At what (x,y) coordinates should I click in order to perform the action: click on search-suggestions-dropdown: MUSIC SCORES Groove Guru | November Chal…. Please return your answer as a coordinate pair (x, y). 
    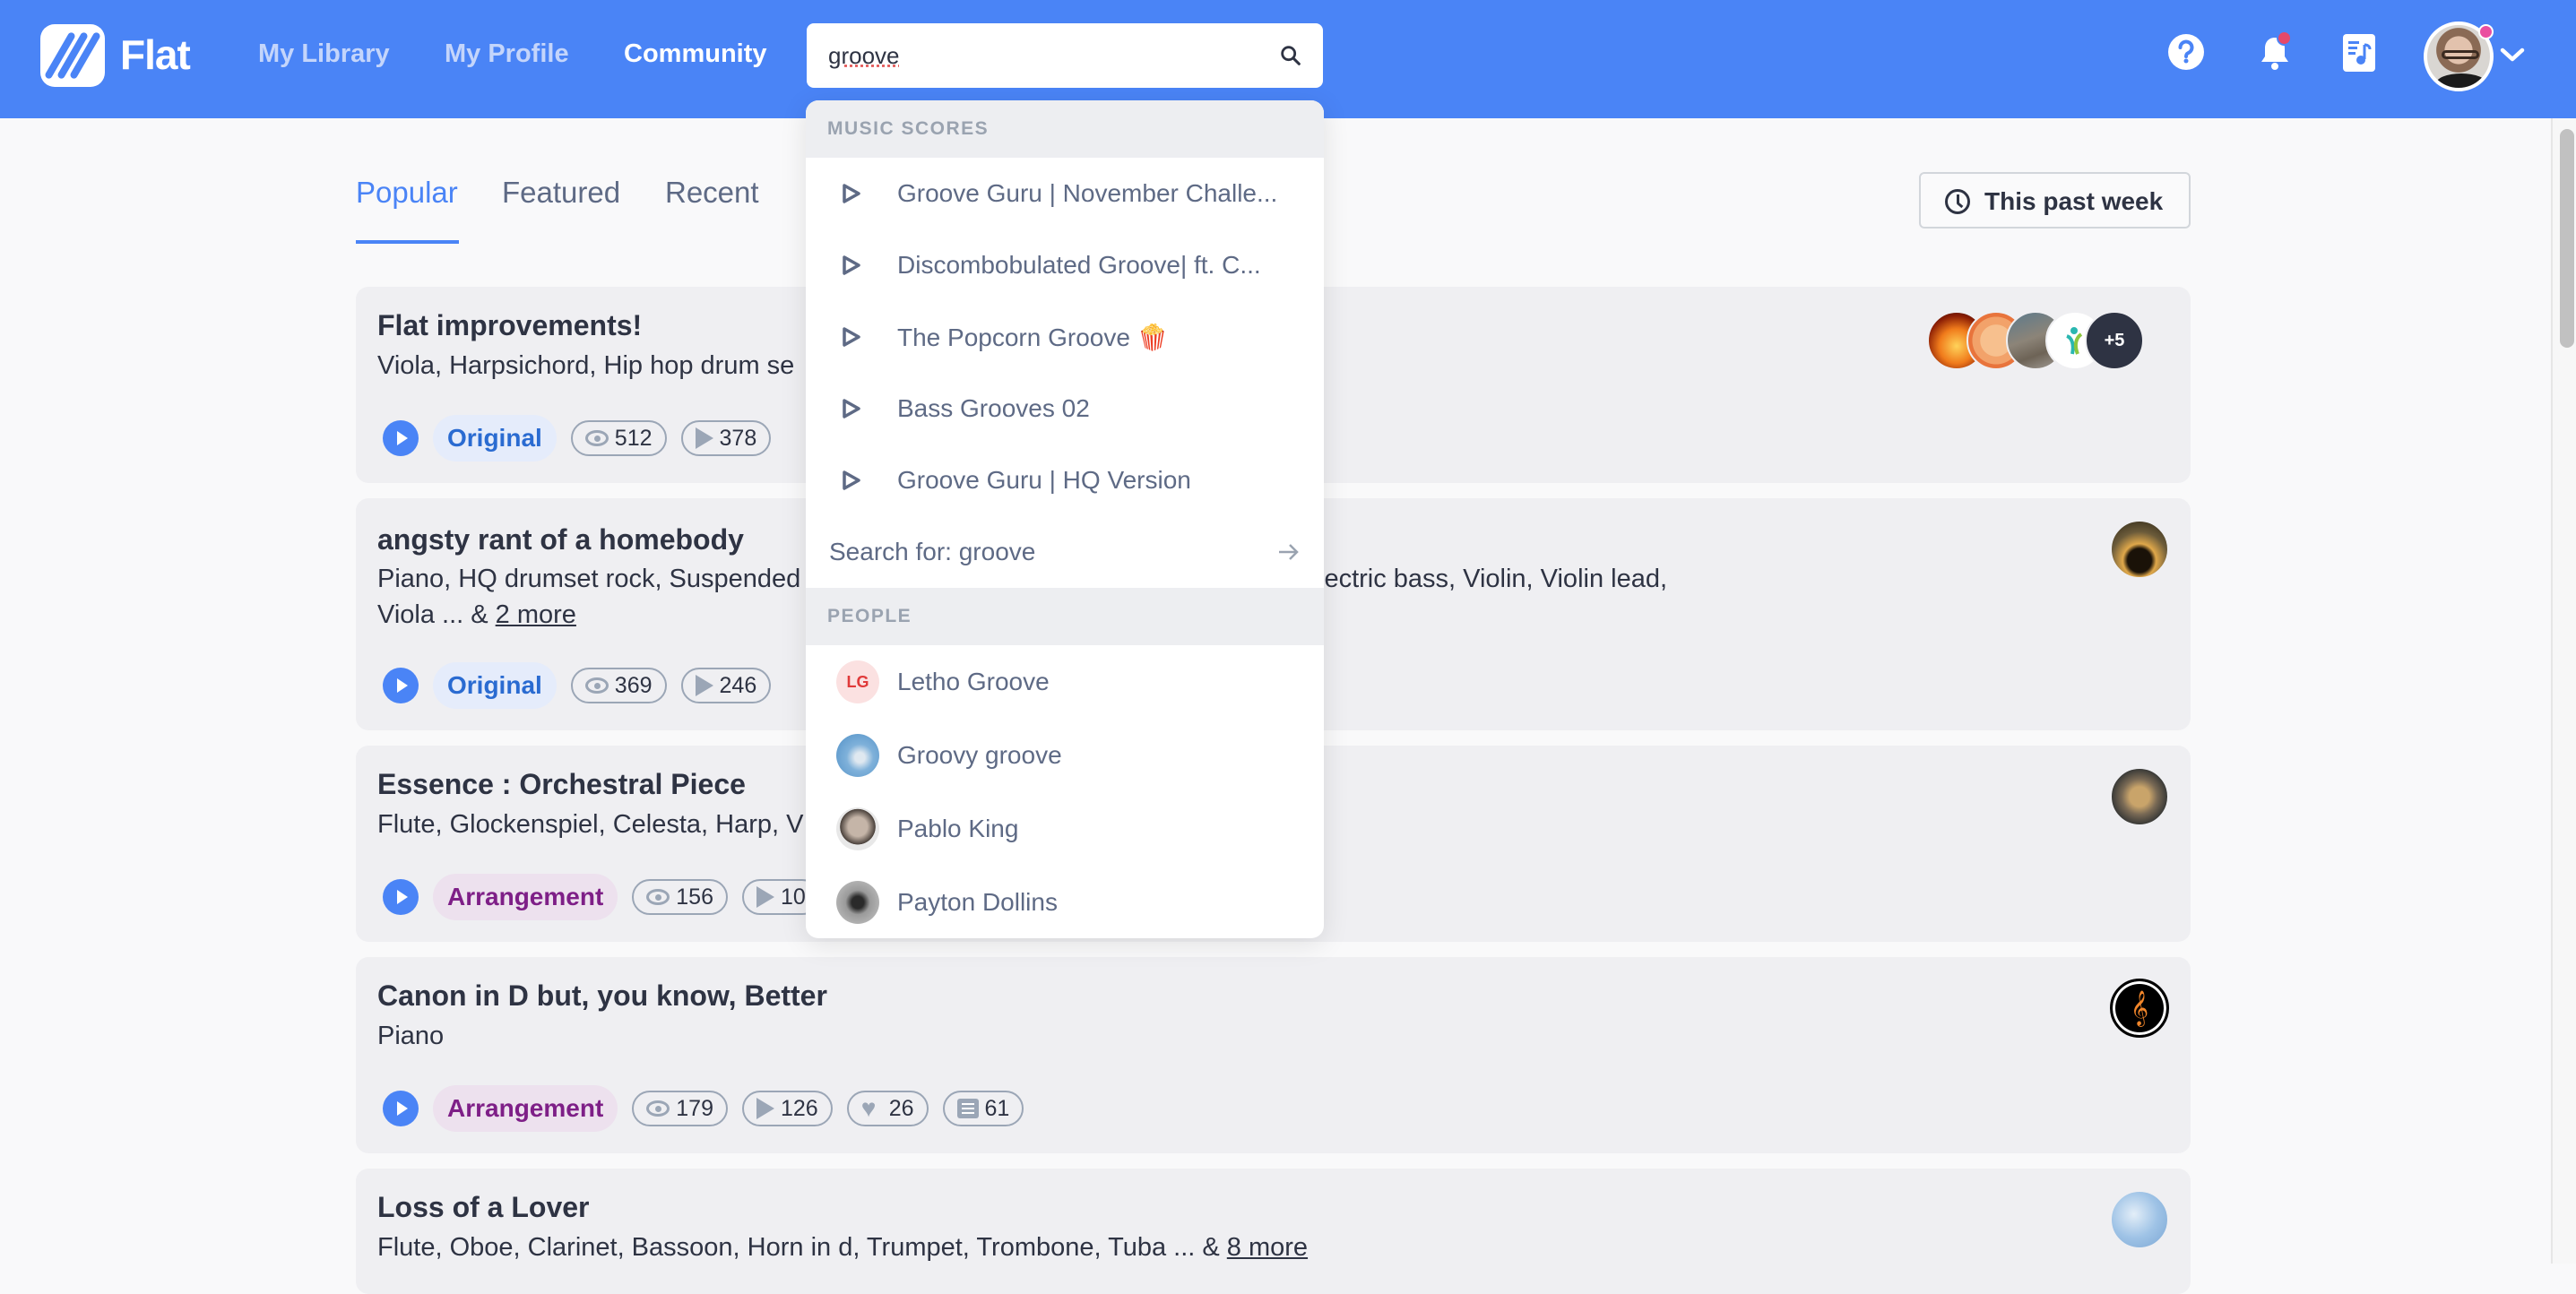
    Looking at the image, I should click on (1065, 519).